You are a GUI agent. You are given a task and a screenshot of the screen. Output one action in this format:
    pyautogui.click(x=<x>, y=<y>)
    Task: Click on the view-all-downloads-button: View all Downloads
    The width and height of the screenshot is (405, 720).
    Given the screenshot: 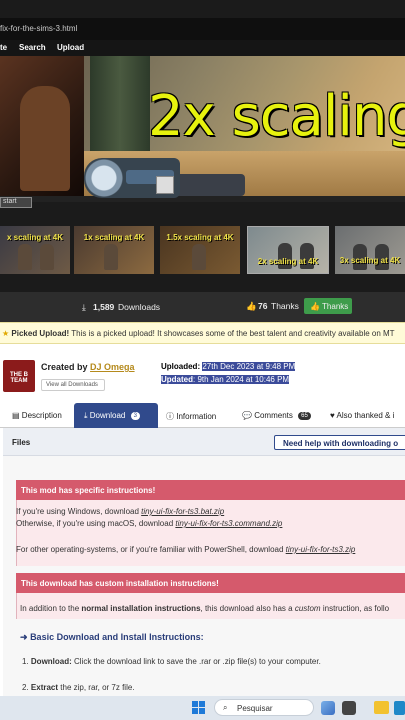 What is the action you would take?
    pyautogui.click(x=73, y=385)
    